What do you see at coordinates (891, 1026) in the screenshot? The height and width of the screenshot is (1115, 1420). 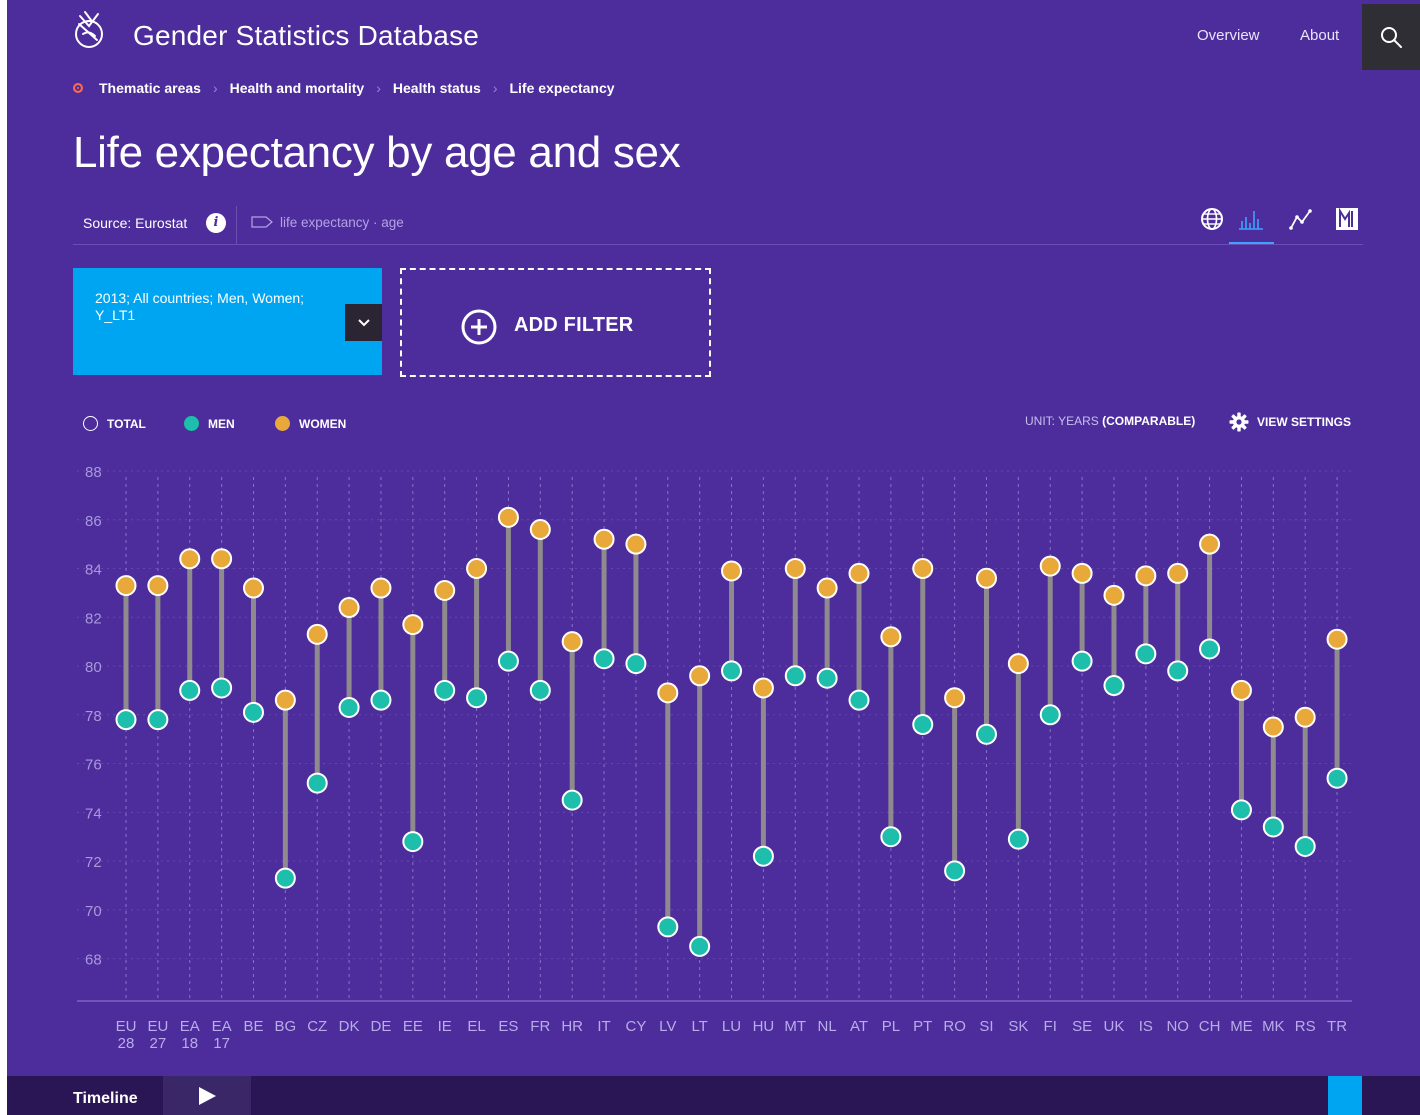 I see `x-tick-label: PL` at bounding box center [891, 1026].